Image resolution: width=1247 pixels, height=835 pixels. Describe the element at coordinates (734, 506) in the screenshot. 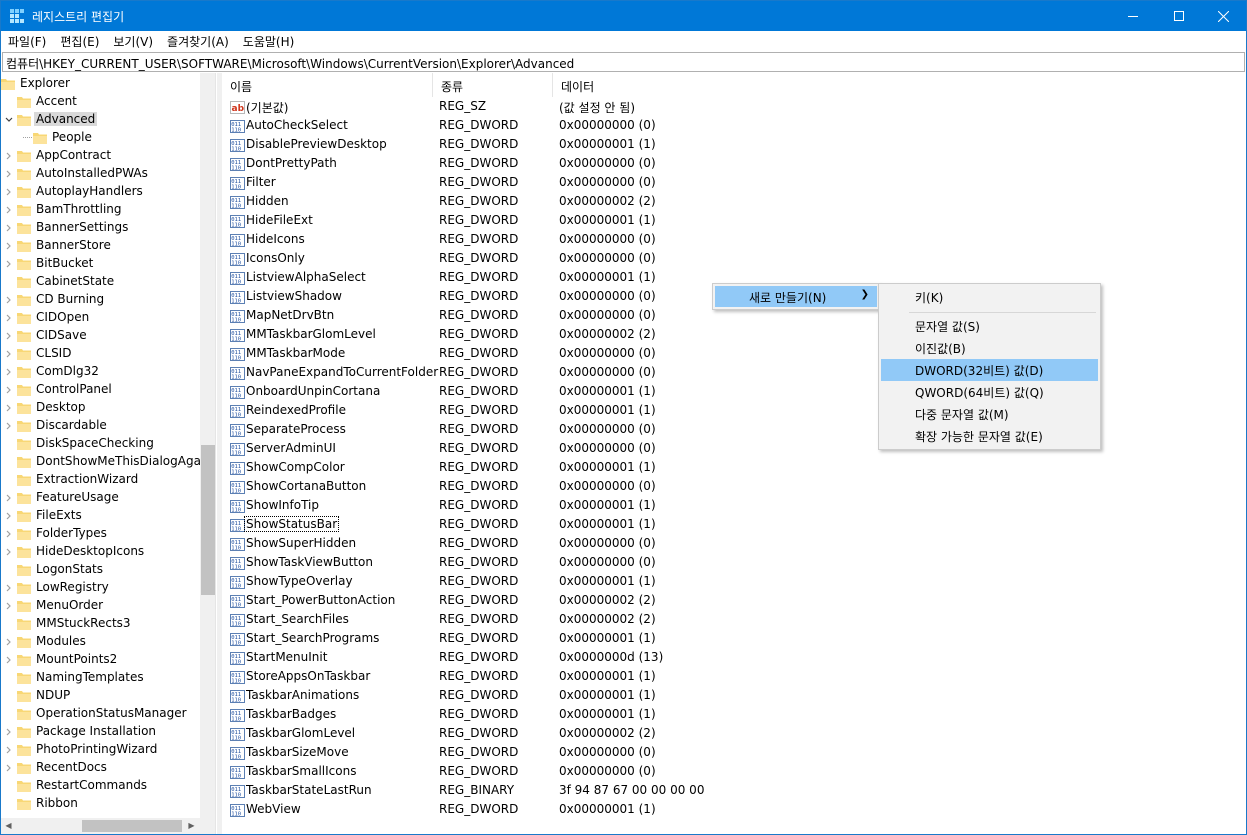

I see `value-row: 011 110 ShowInfoTip REG_DWORD 0x00000001 (1)` at that location.